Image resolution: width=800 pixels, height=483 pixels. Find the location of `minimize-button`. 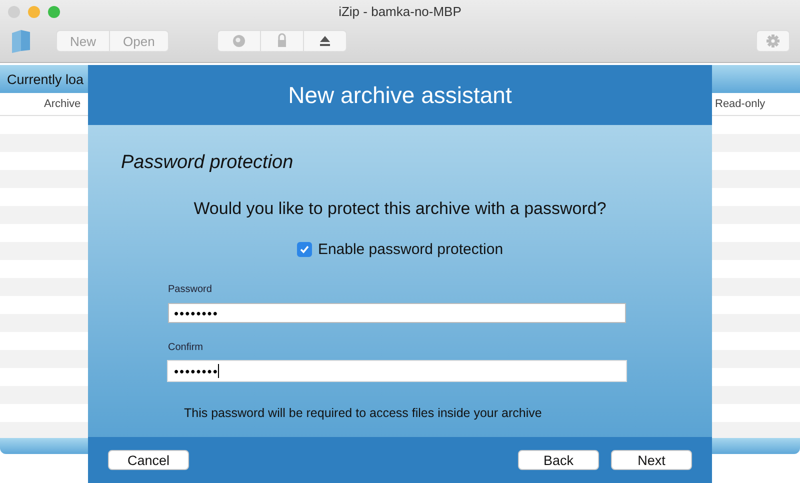

minimize-button is located at coordinates (34, 12).